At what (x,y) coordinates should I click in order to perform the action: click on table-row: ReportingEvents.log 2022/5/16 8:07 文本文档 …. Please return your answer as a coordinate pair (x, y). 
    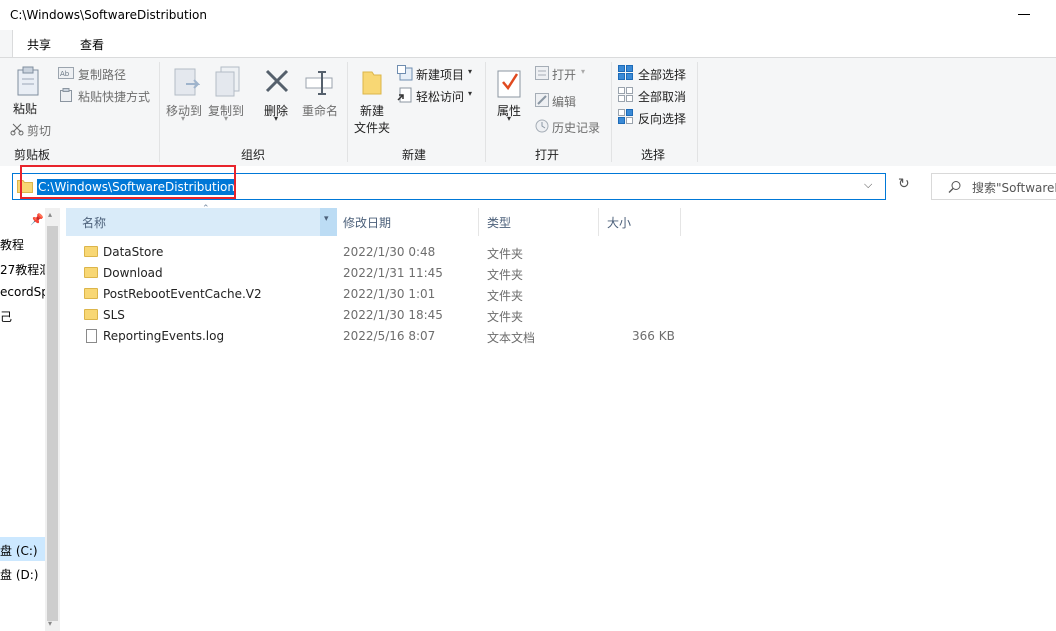
    Looking at the image, I should click on (372, 336).